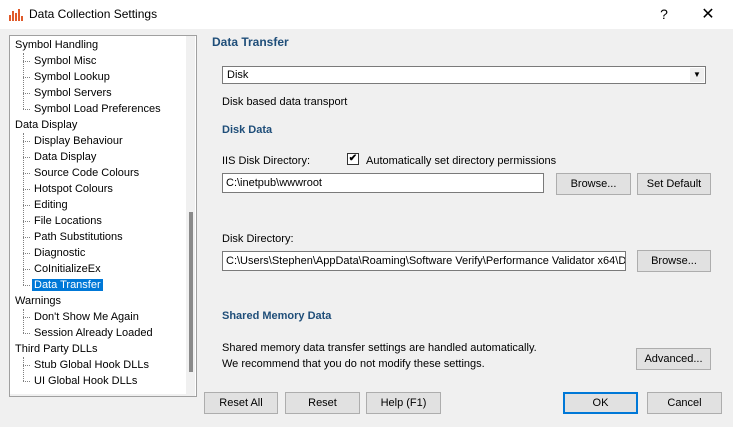 This screenshot has width=733, height=427. I want to click on tree-item: Stub Global Hook DLLs, so click(91, 365).